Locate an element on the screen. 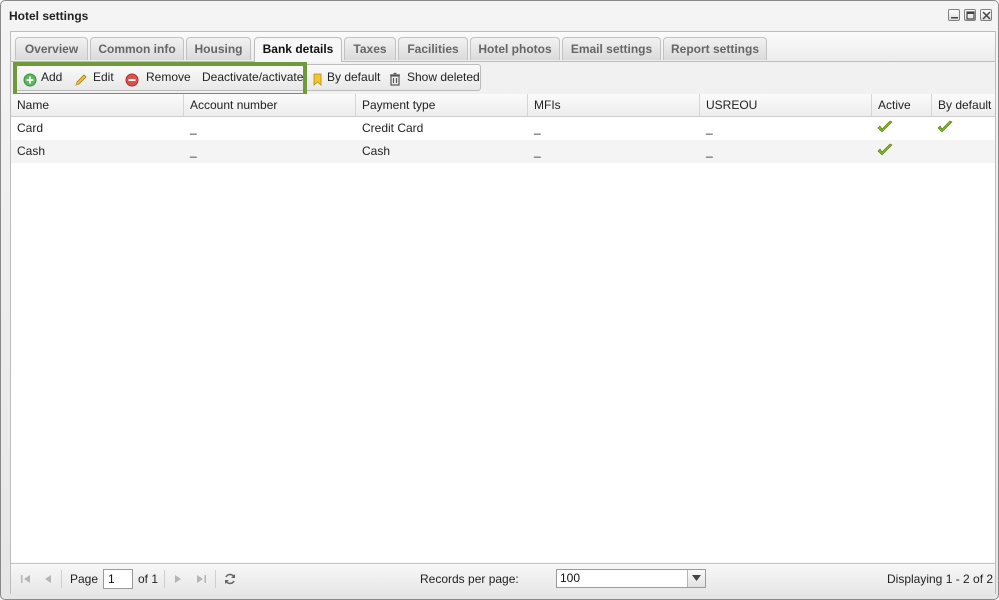 Image resolution: width=999 pixels, height=600 pixels. tab-label: Hotel photos is located at coordinates (515, 49).